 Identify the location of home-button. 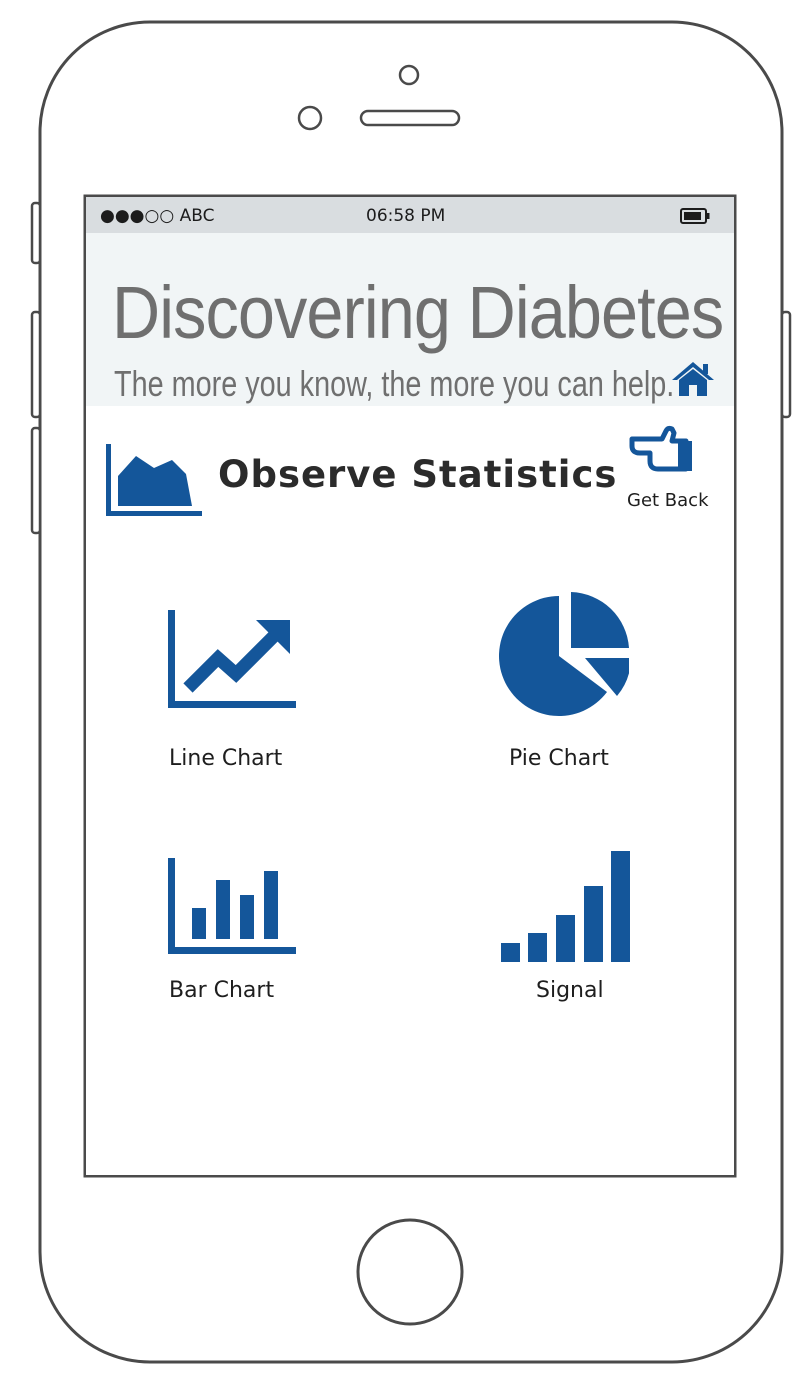
(410, 1272).